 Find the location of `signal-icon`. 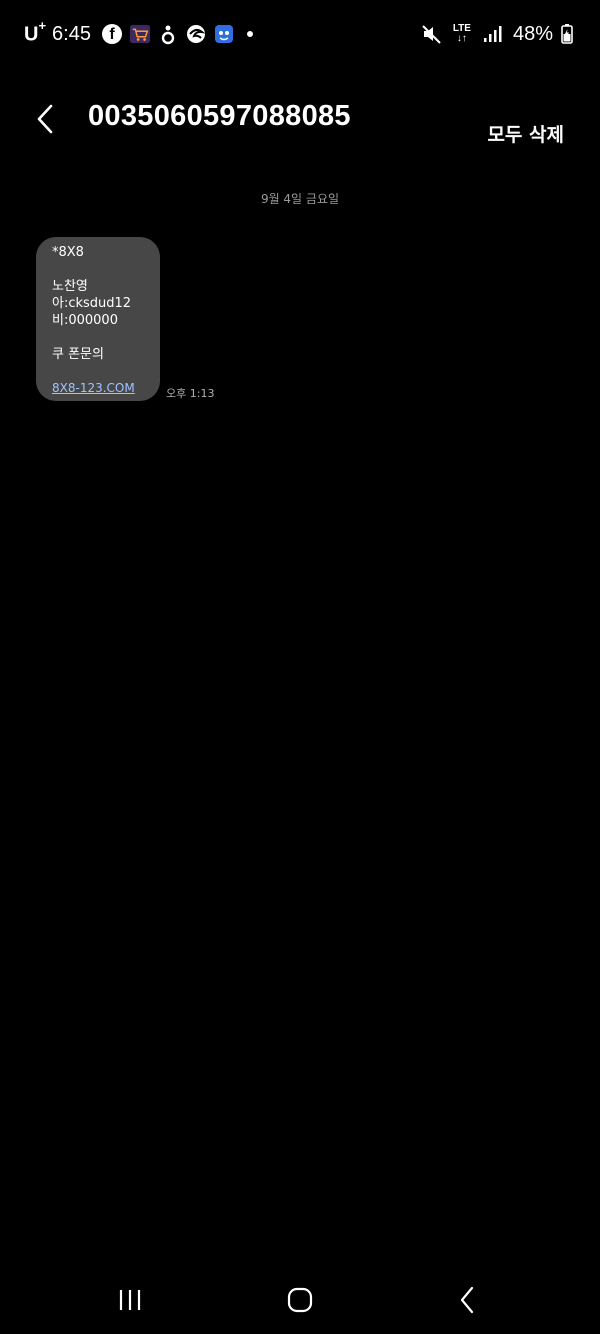

signal-icon is located at coordinates (492, 34).